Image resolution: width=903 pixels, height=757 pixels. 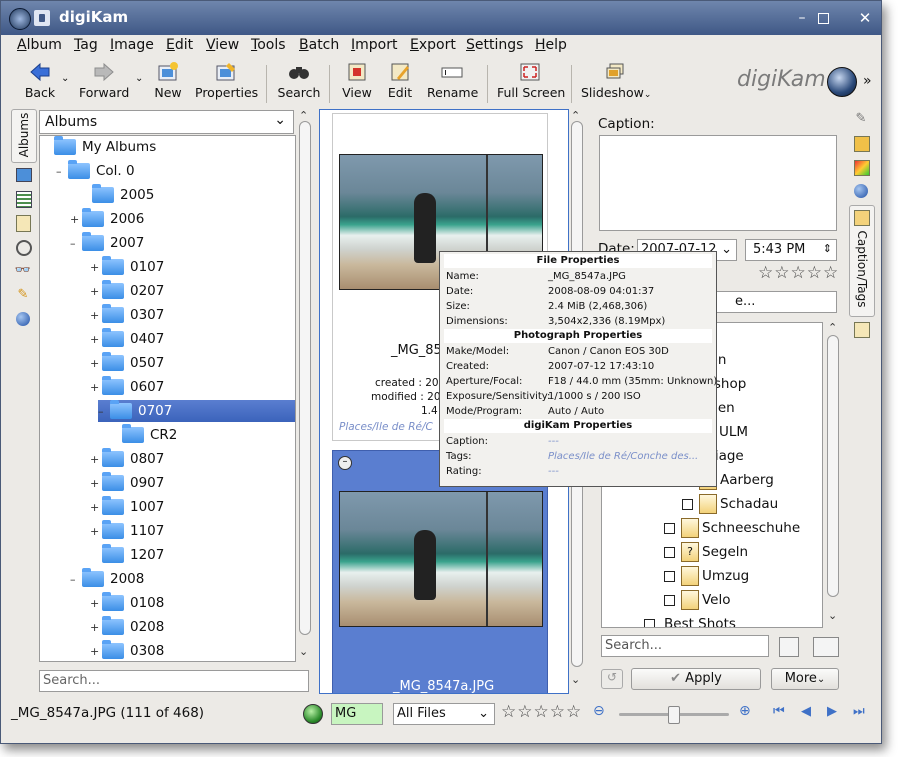 I want to click on tag-tree-scroll-up-icon: ⌃, so click(x=832, y=327).